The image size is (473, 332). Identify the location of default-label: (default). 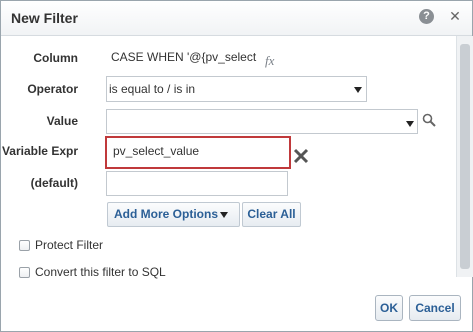
(54, 183).